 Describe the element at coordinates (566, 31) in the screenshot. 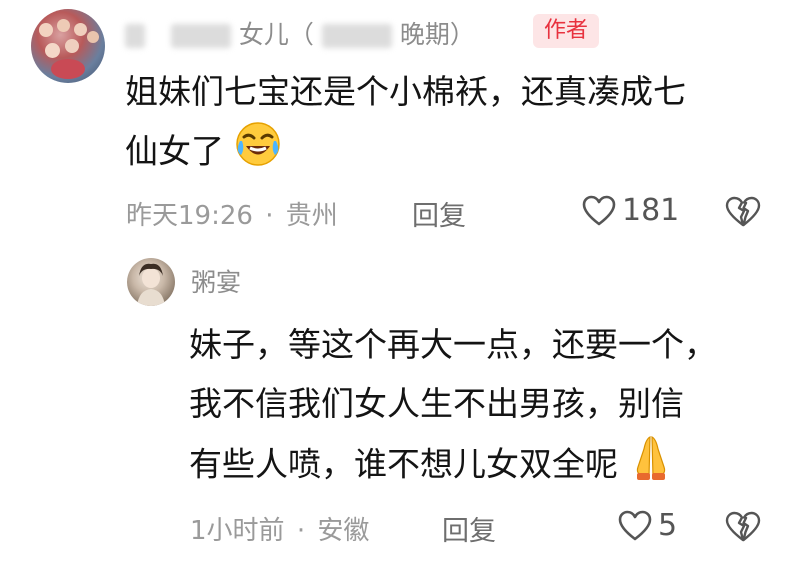

I see `author-badge: 作者` at that location.